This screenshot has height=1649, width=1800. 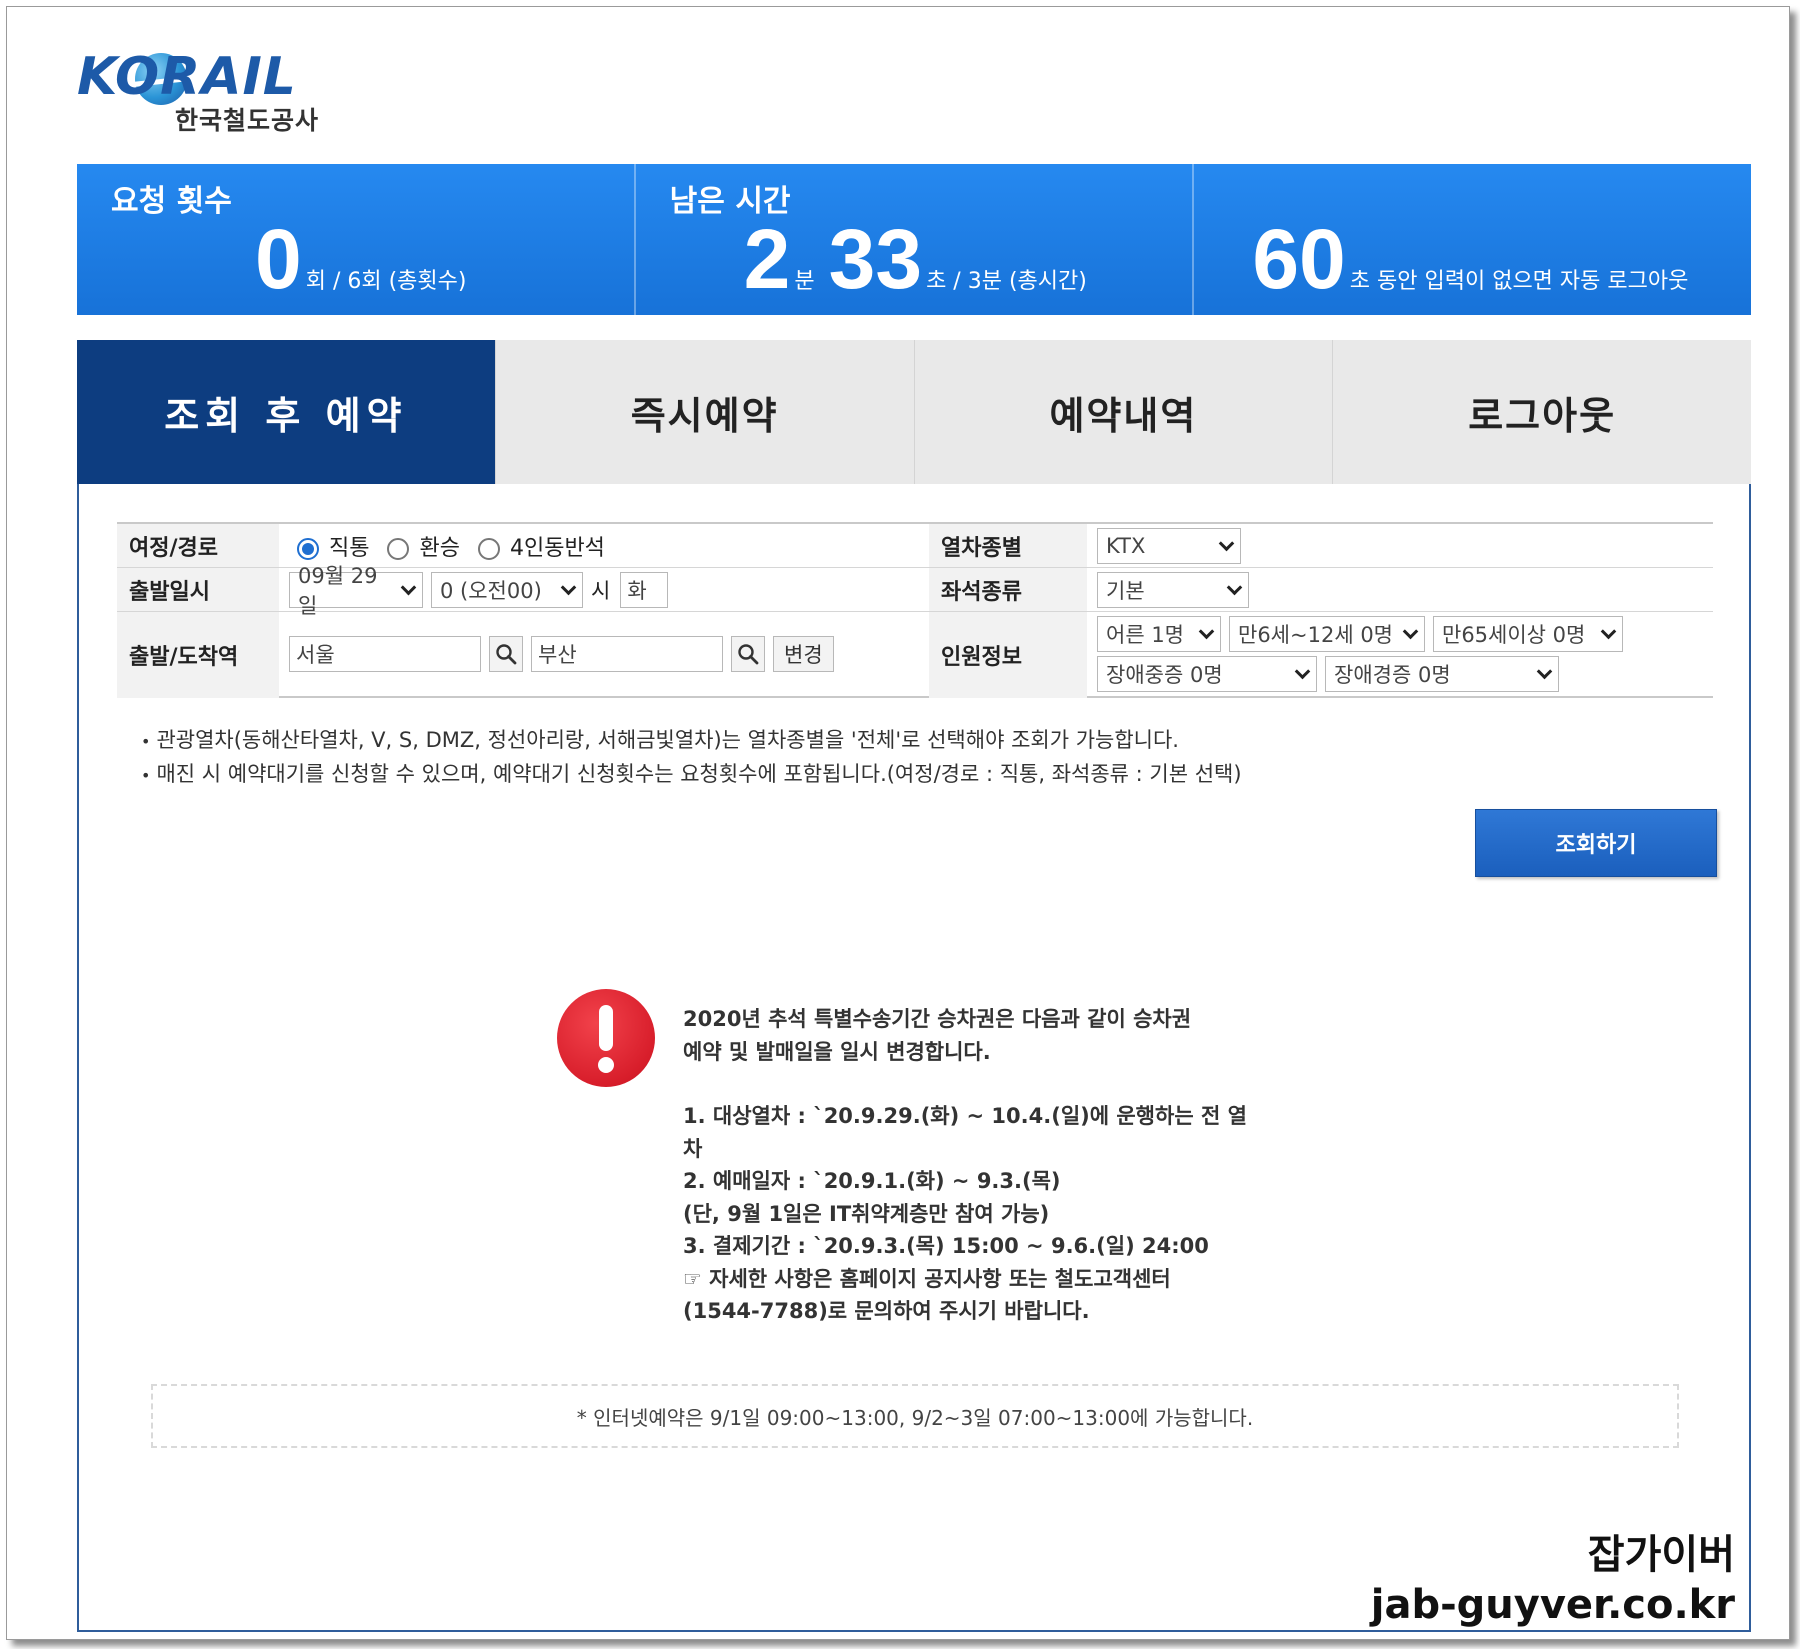 What do you see at coordinates (1207, 674) in the screenshot?
I see `disabled-severe-select: 장애중증 0명` at bounding box center [1207, 674].